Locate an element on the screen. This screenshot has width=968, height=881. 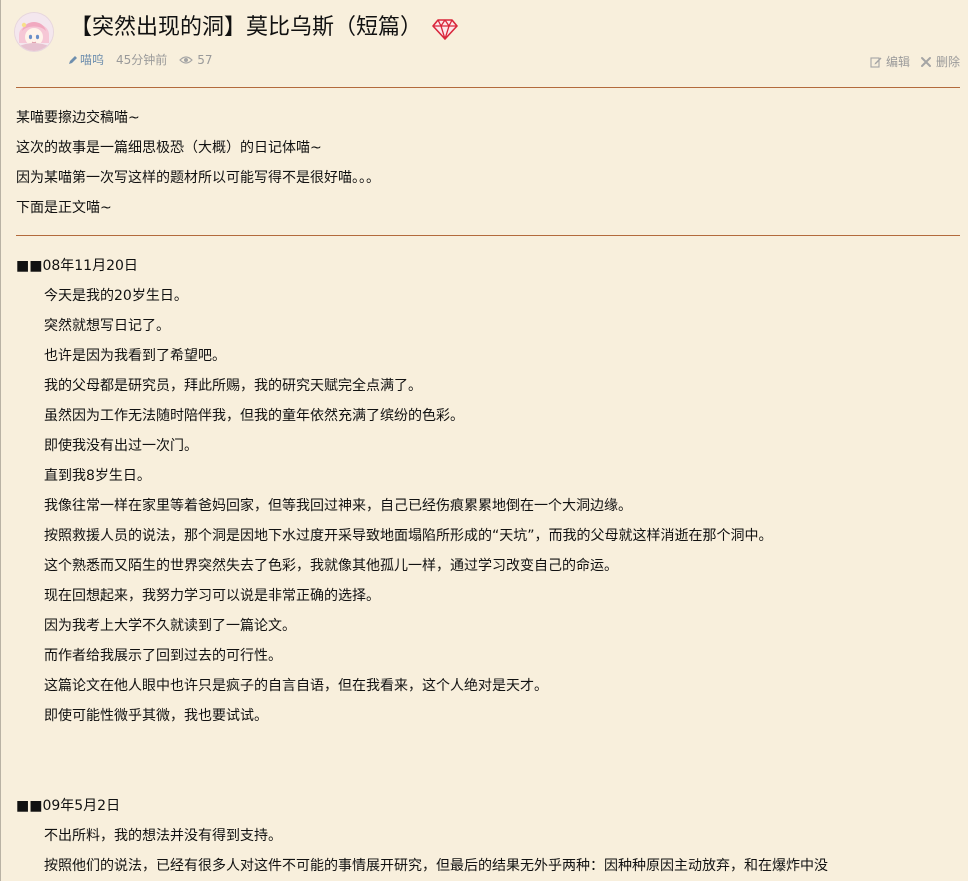
post-meta: 喵呜 45分钟前 57 is located at coordinates (140, 59).